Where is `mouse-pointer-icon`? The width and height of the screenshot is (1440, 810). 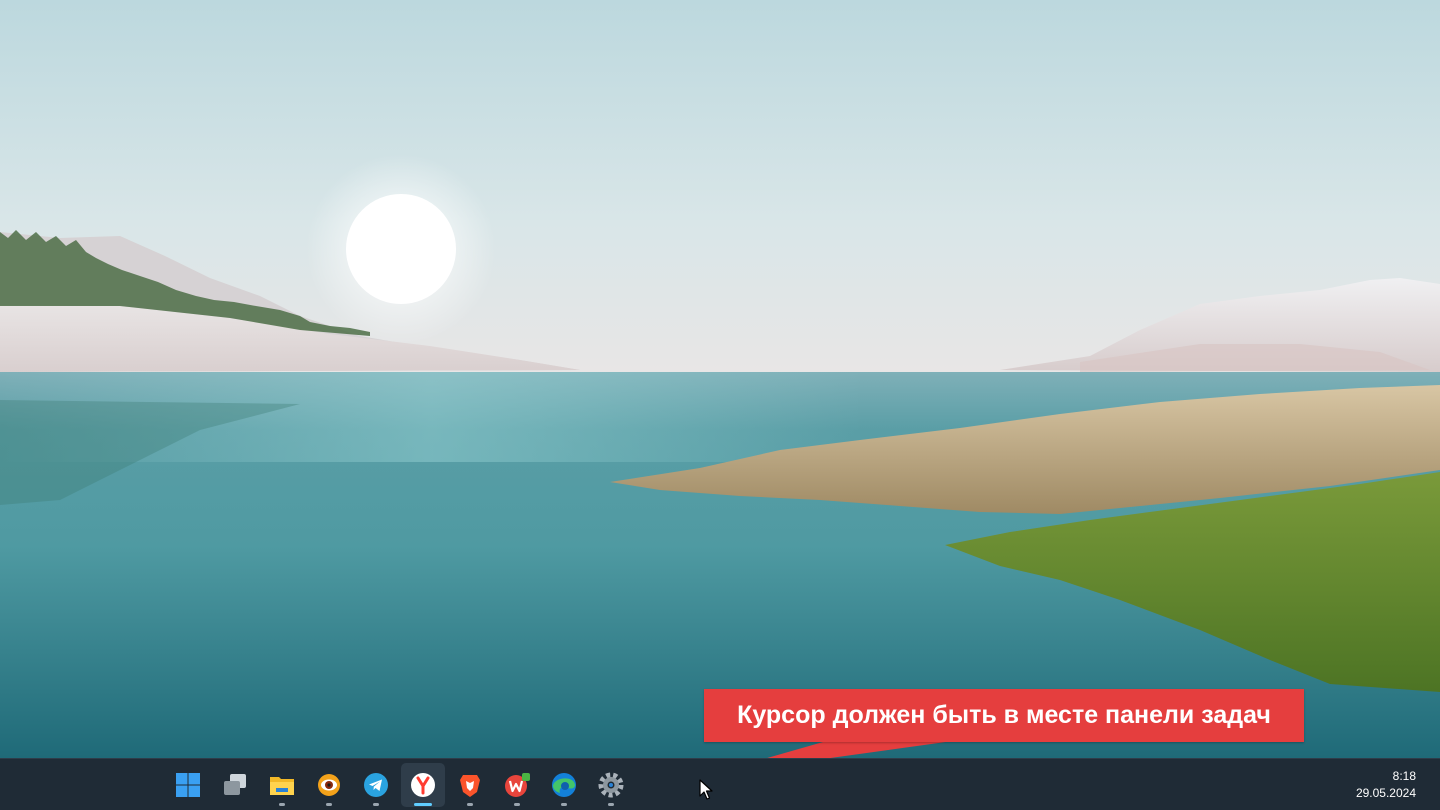 mouse-pointer-icon is located at coordinates (706, 789).